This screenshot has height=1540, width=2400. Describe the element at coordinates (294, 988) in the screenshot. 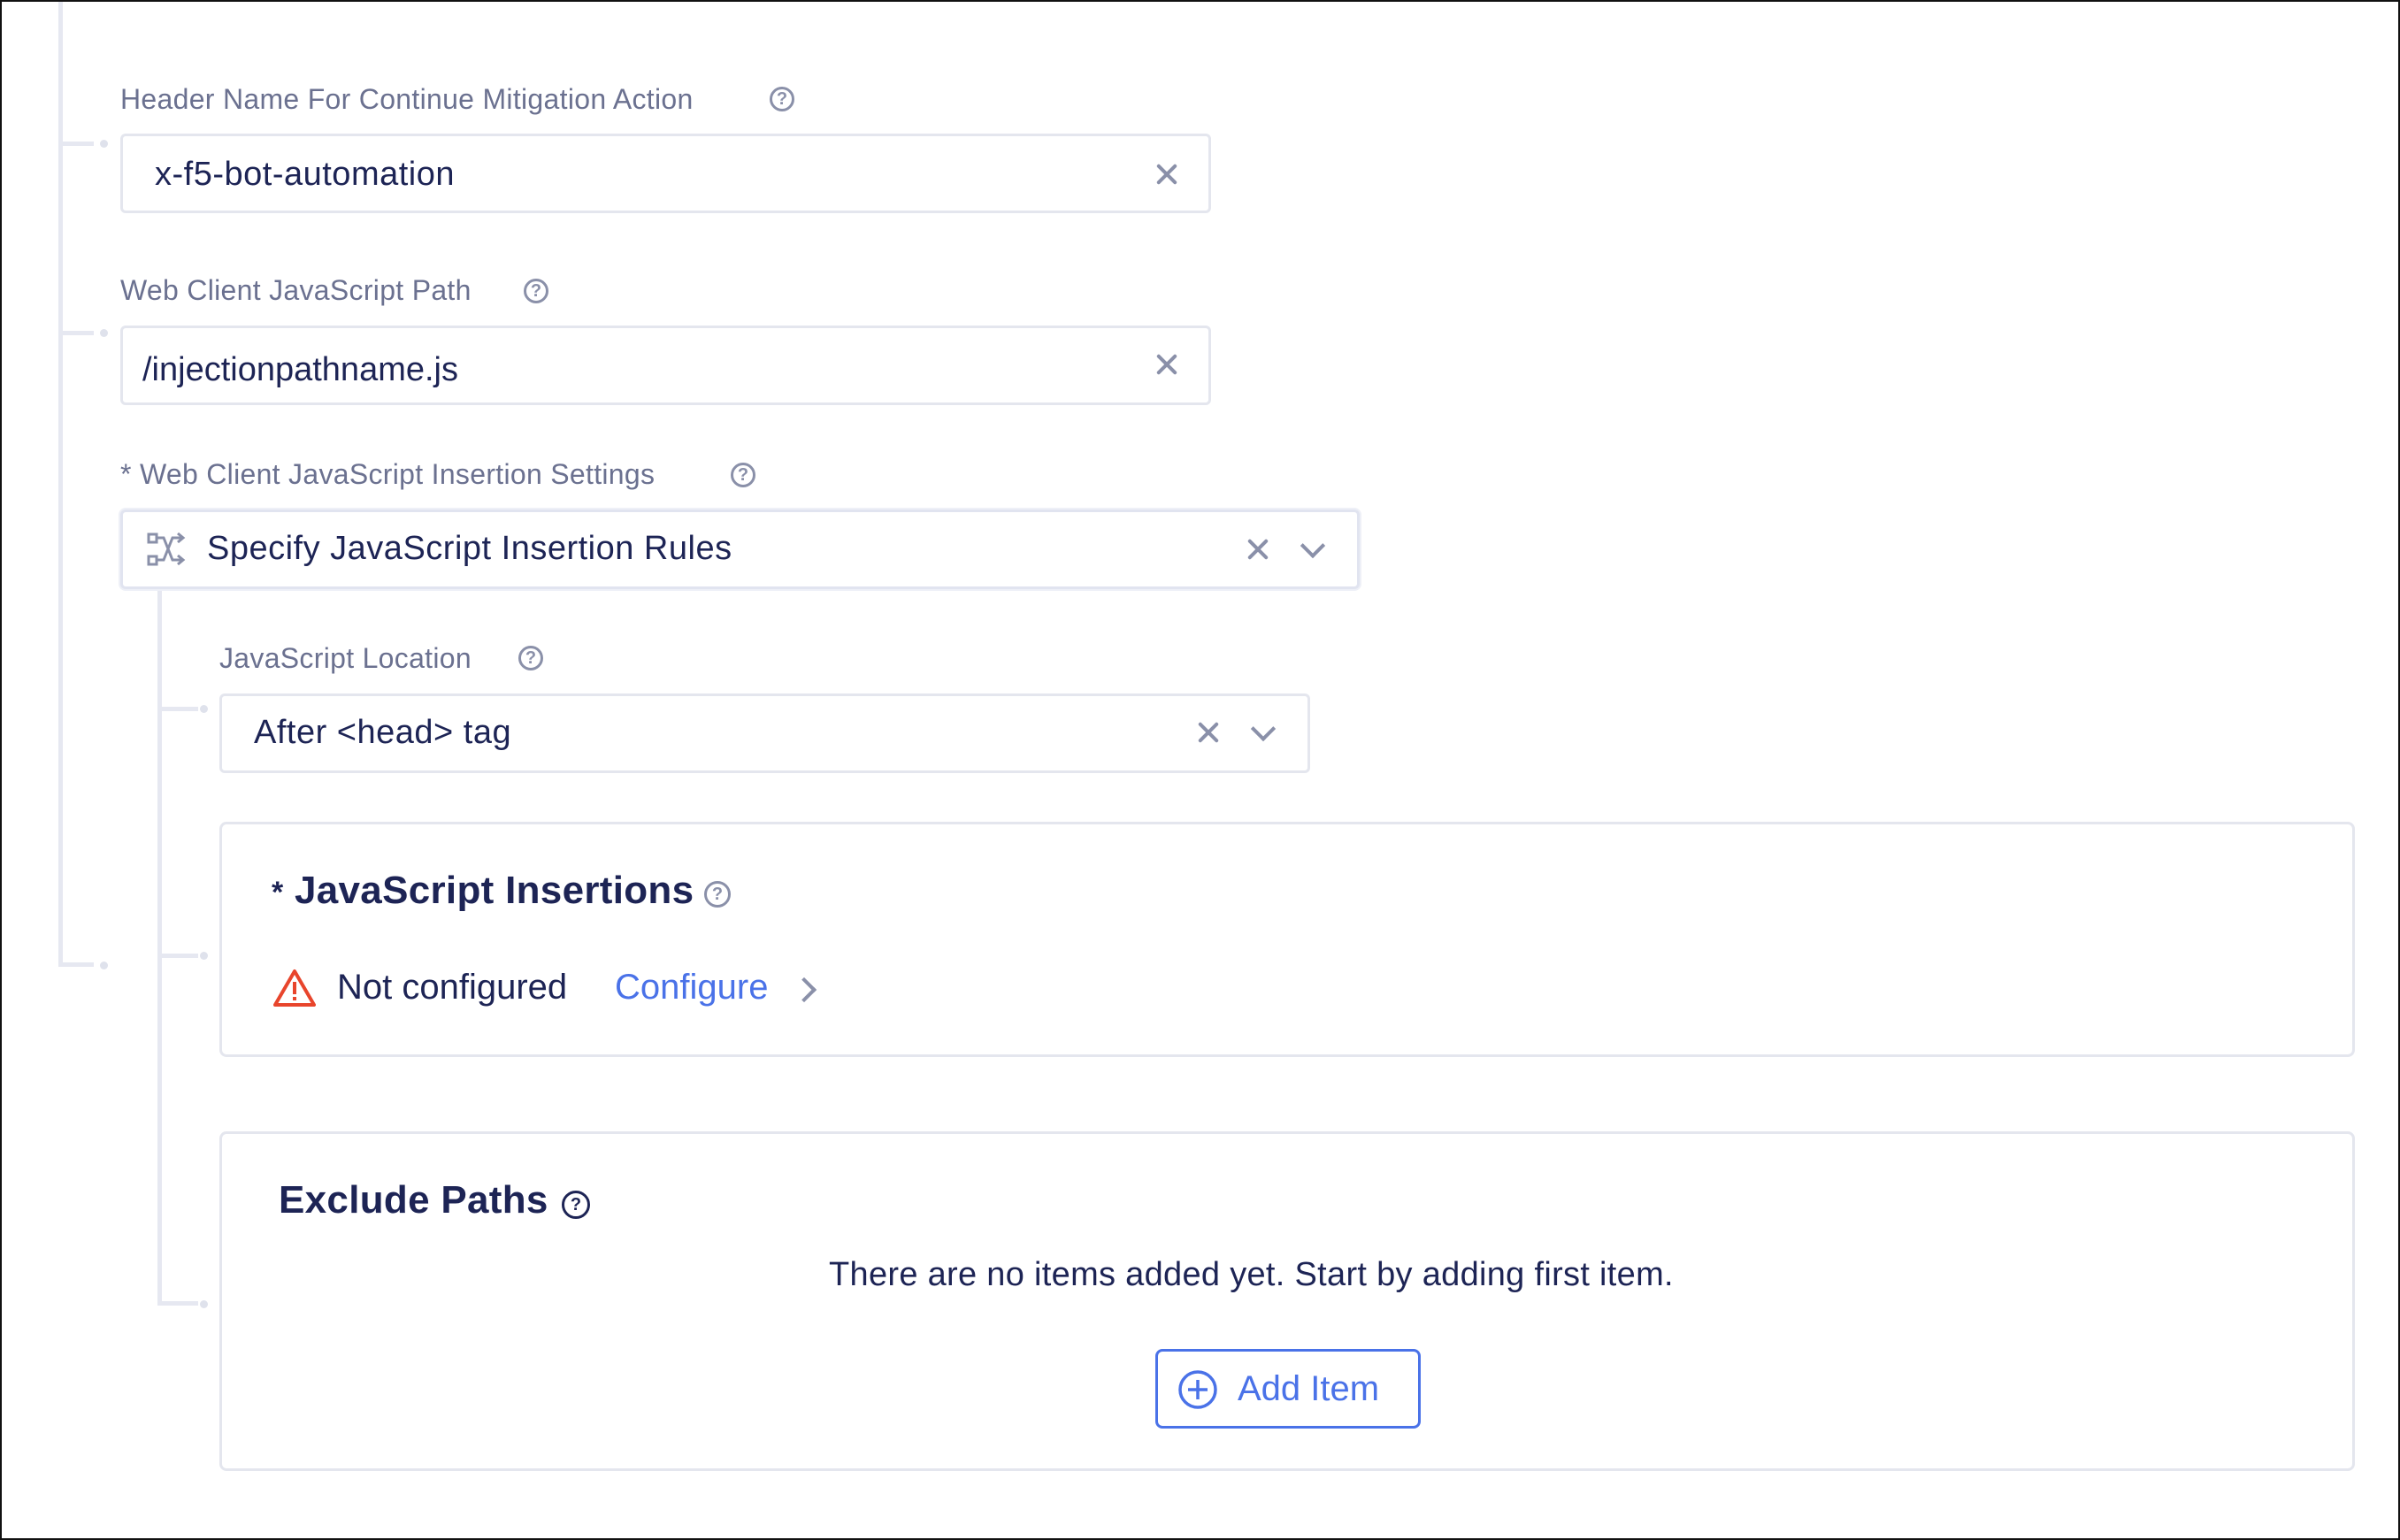

I see `warning-icon` at that location.